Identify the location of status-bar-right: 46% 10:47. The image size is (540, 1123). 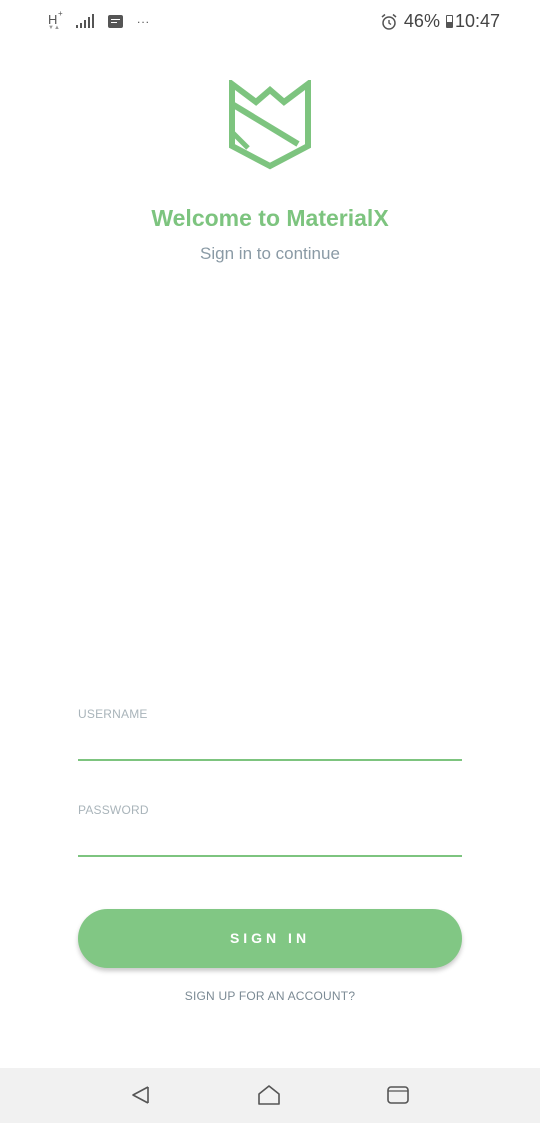
(440, 21).